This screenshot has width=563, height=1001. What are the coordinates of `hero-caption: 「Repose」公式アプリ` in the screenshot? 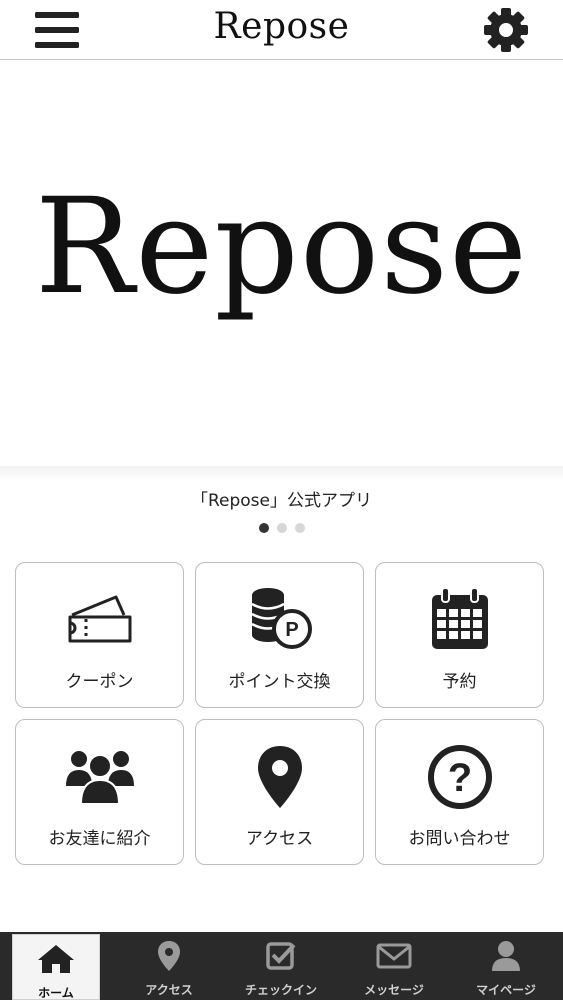 It's located at (281, 501).